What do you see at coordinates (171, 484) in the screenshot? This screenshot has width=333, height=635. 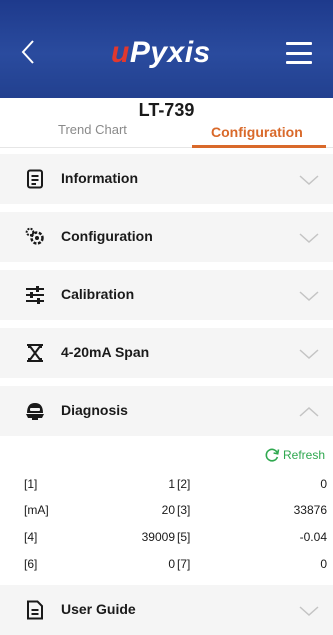 I see `param-value: 1` at bounding box center [171, 484].